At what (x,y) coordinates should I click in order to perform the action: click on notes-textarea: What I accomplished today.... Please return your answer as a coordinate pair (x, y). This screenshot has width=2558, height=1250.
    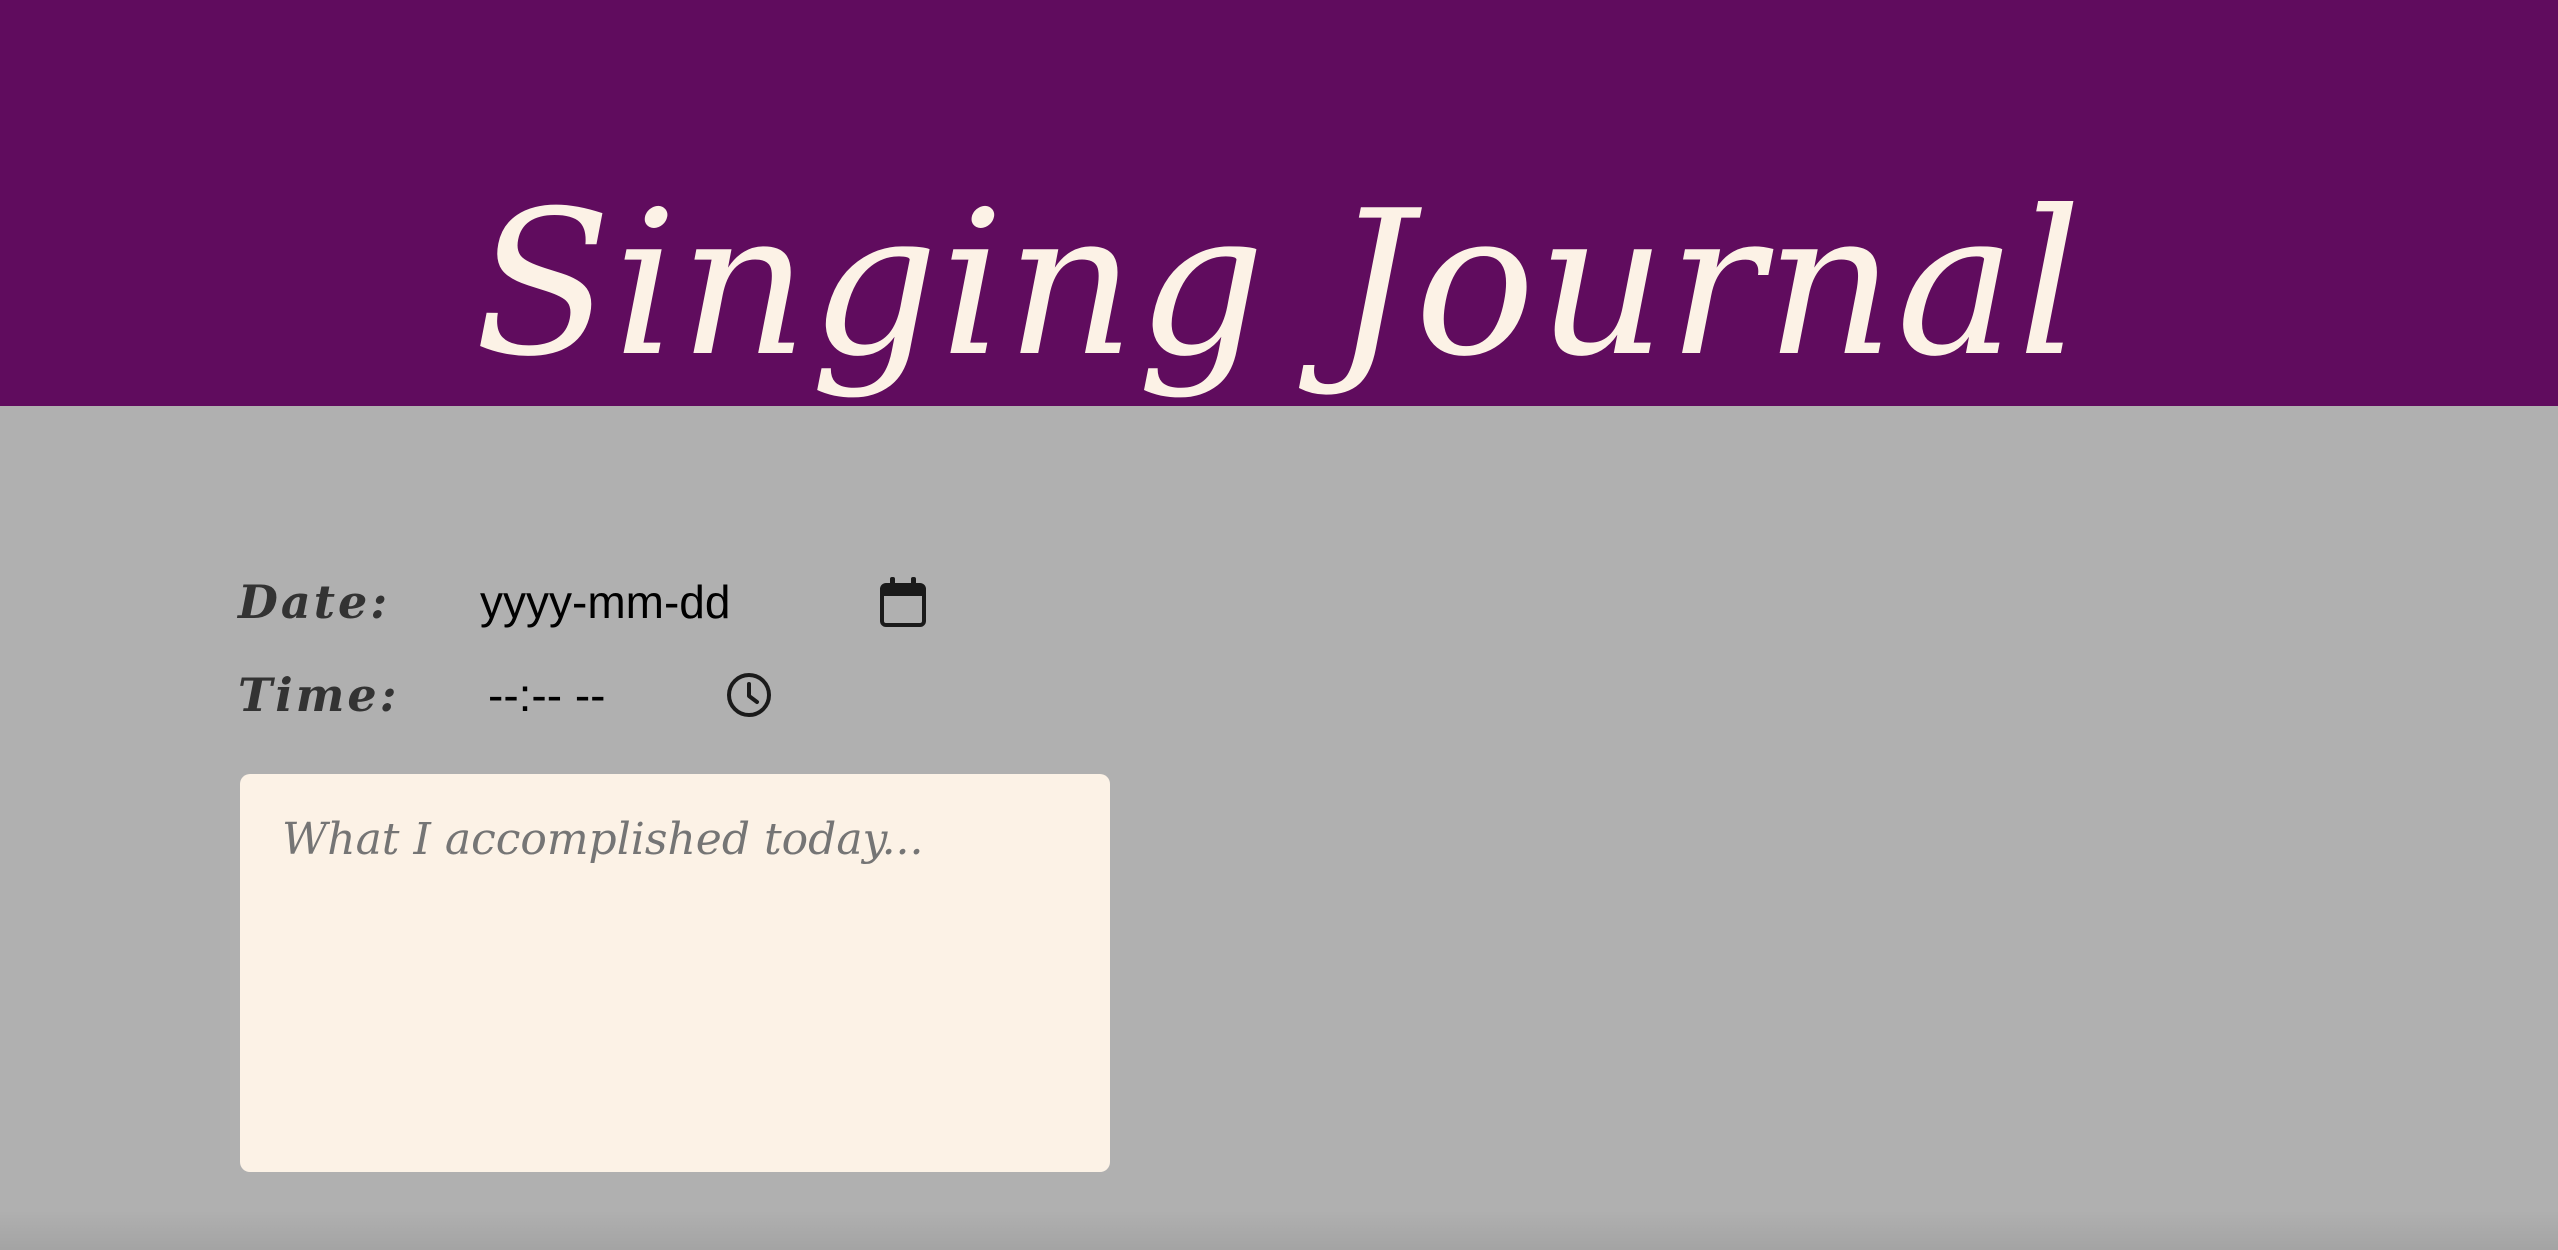
    Looking at the image, I should click on (675, 973).